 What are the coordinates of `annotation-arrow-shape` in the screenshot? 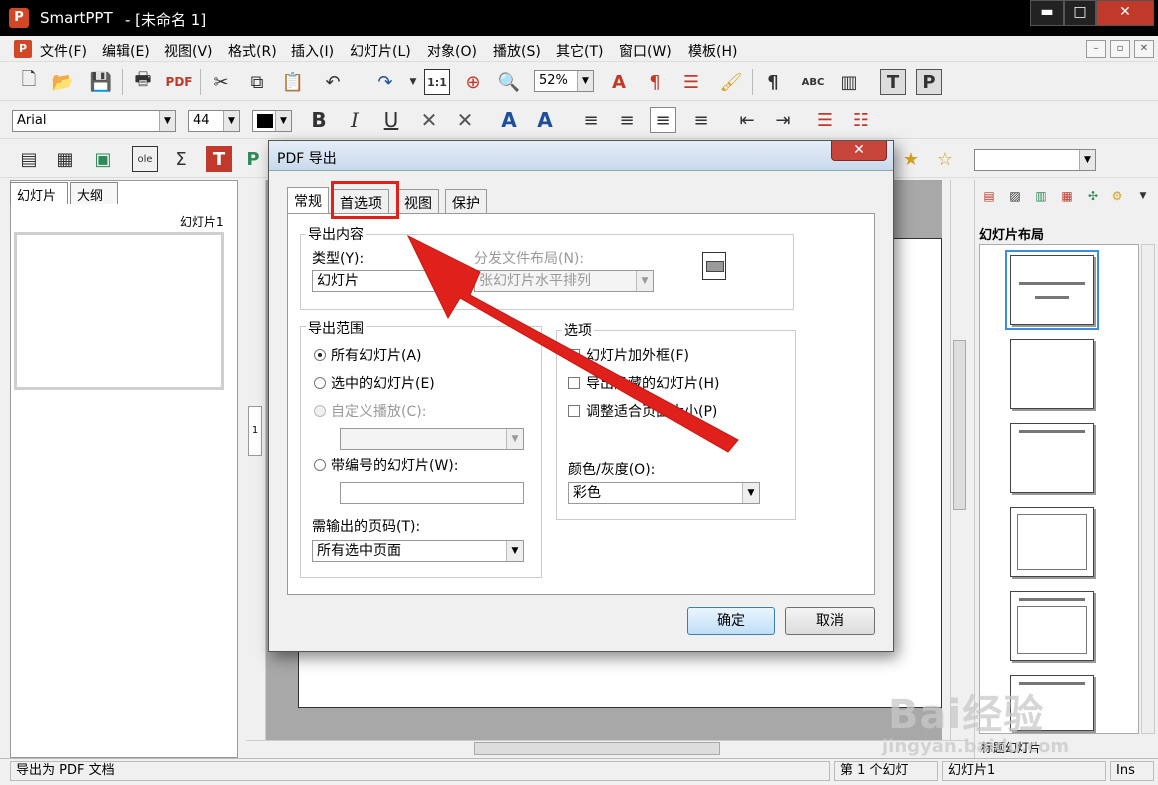 It's located at (572, 343).